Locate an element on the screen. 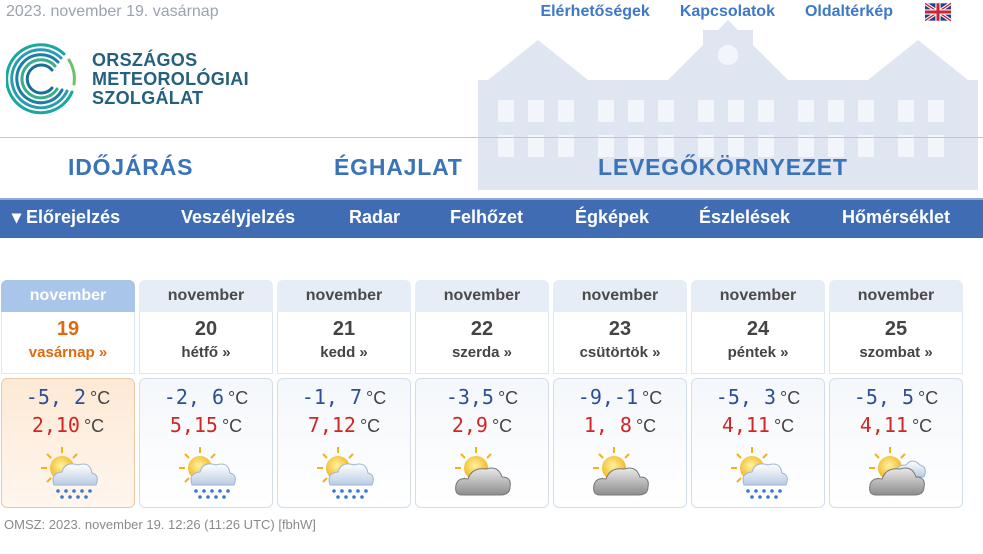 This screenshot has width=983, height=554. forecast-weekday-link: szombat » is located at coordinates (896, 352).